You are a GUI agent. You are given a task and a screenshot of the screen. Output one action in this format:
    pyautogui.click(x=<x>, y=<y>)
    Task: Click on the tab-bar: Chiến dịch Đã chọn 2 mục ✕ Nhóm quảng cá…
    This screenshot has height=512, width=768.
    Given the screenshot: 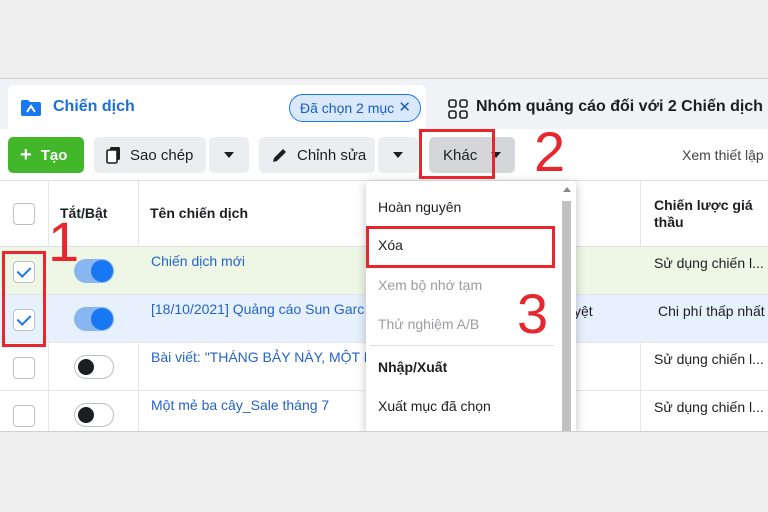 What is the action you would take?
    pyautogui.click(x=384, y=104)
    